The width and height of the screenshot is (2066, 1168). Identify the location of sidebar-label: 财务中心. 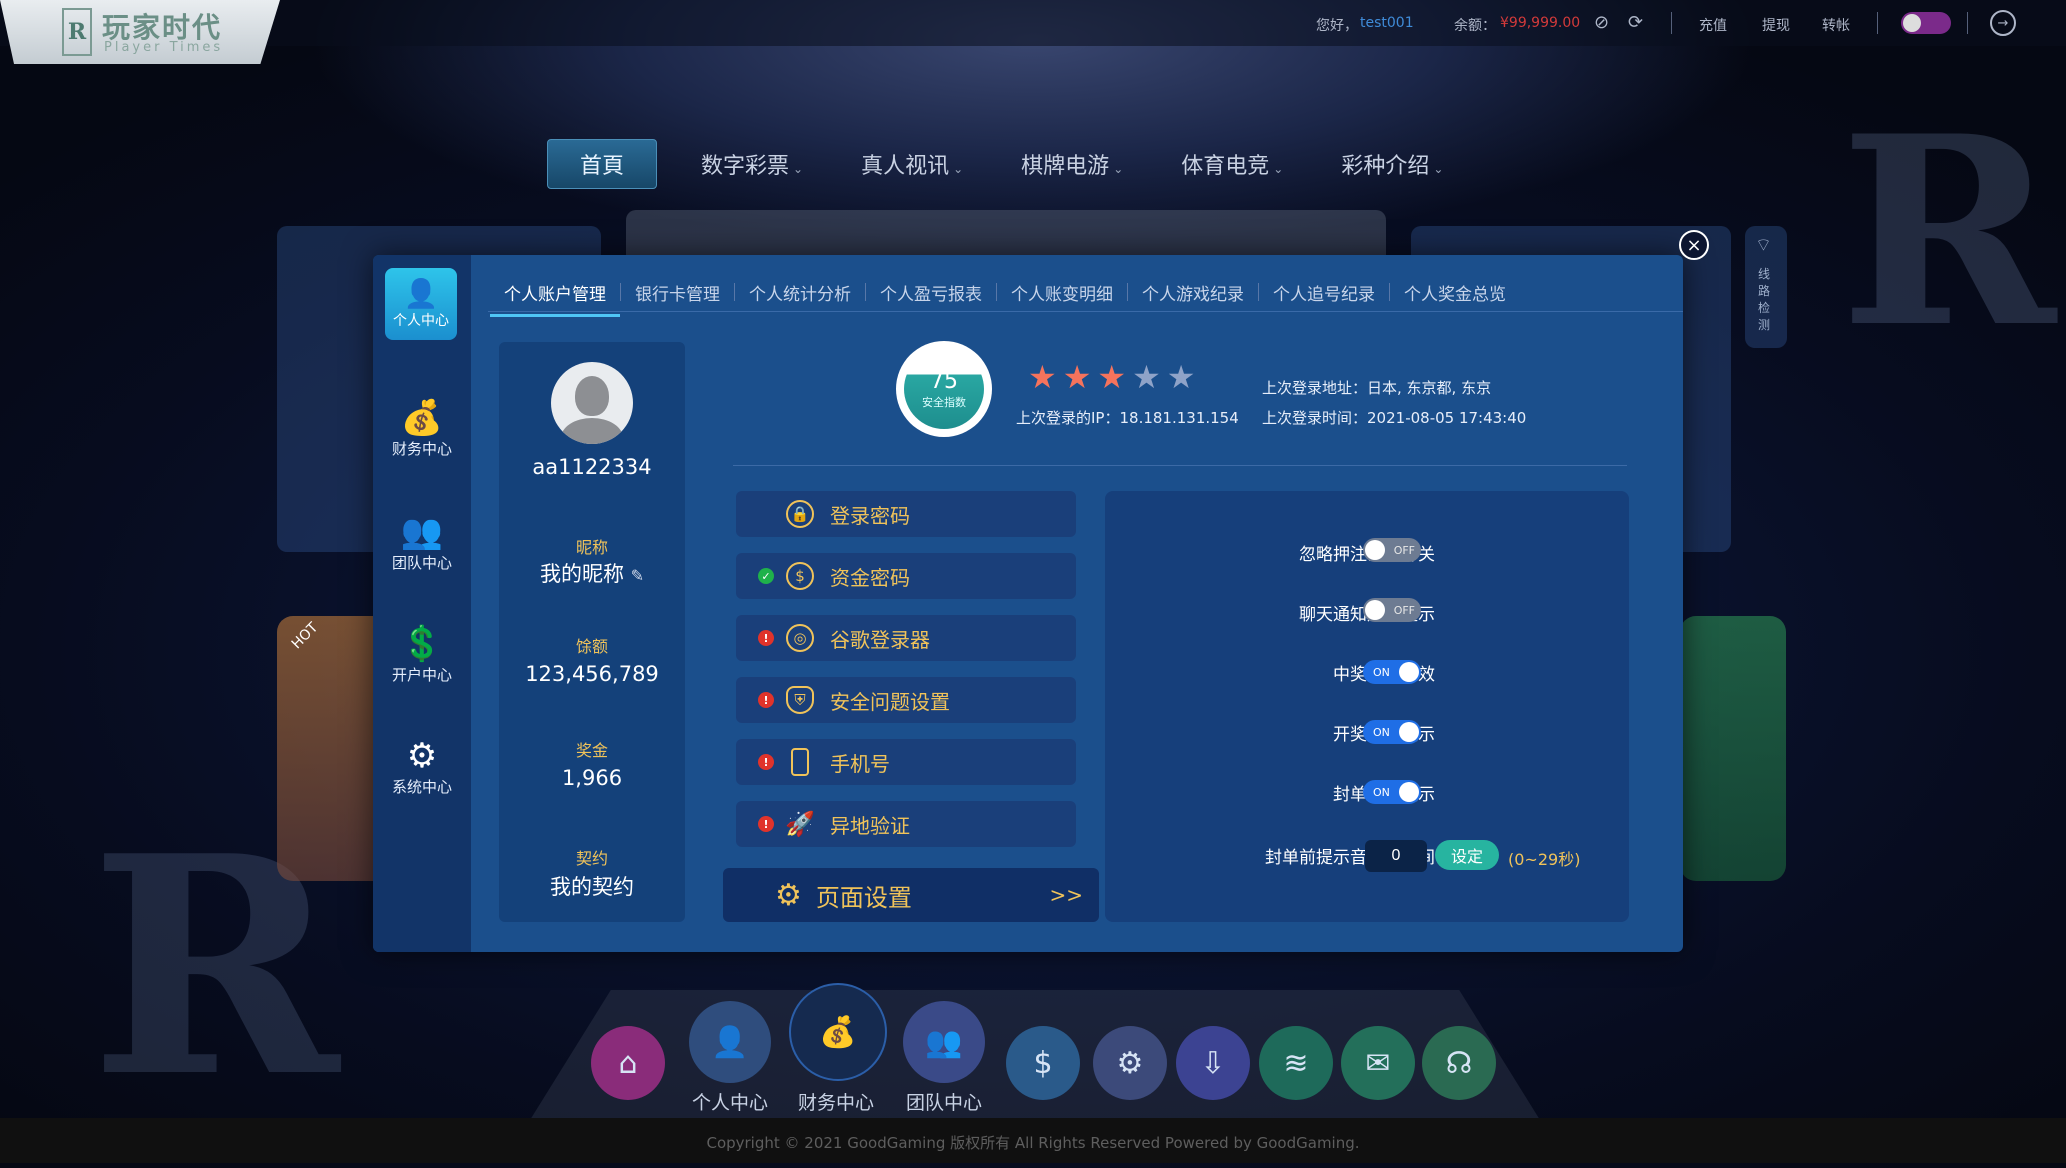
(421, 449).